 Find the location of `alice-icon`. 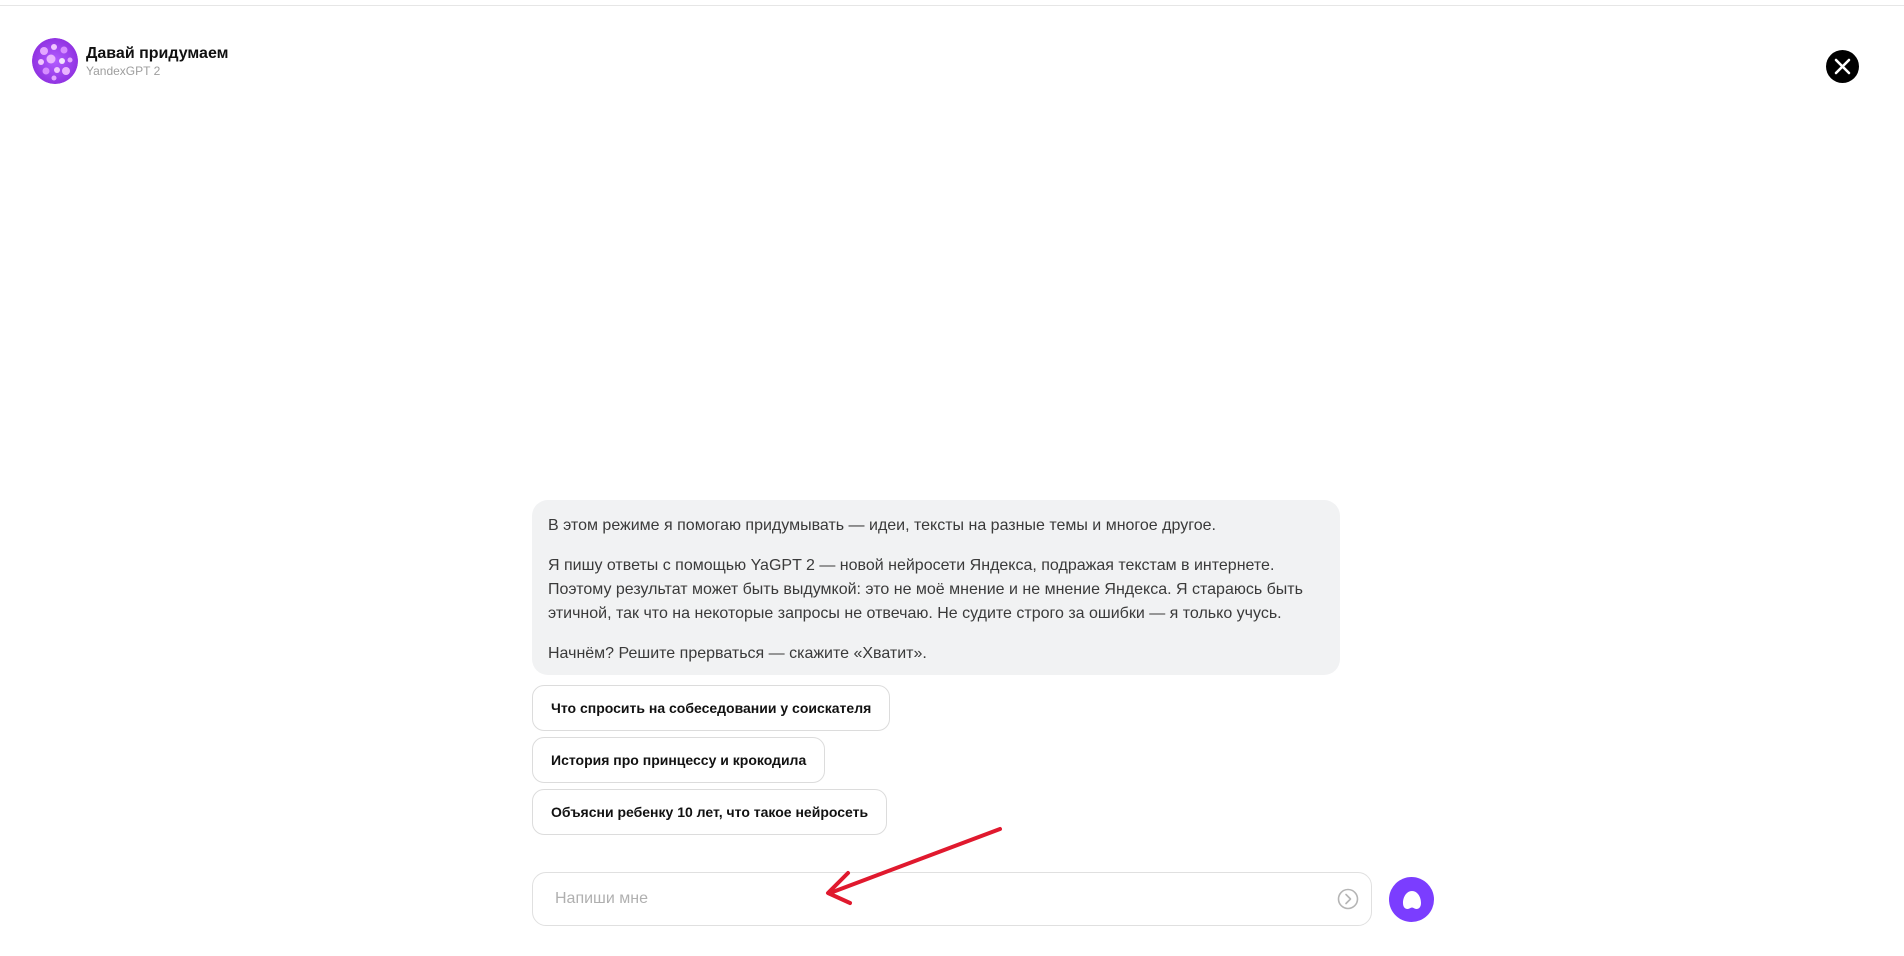

alice-icon is located at coordinates (1411, 899).